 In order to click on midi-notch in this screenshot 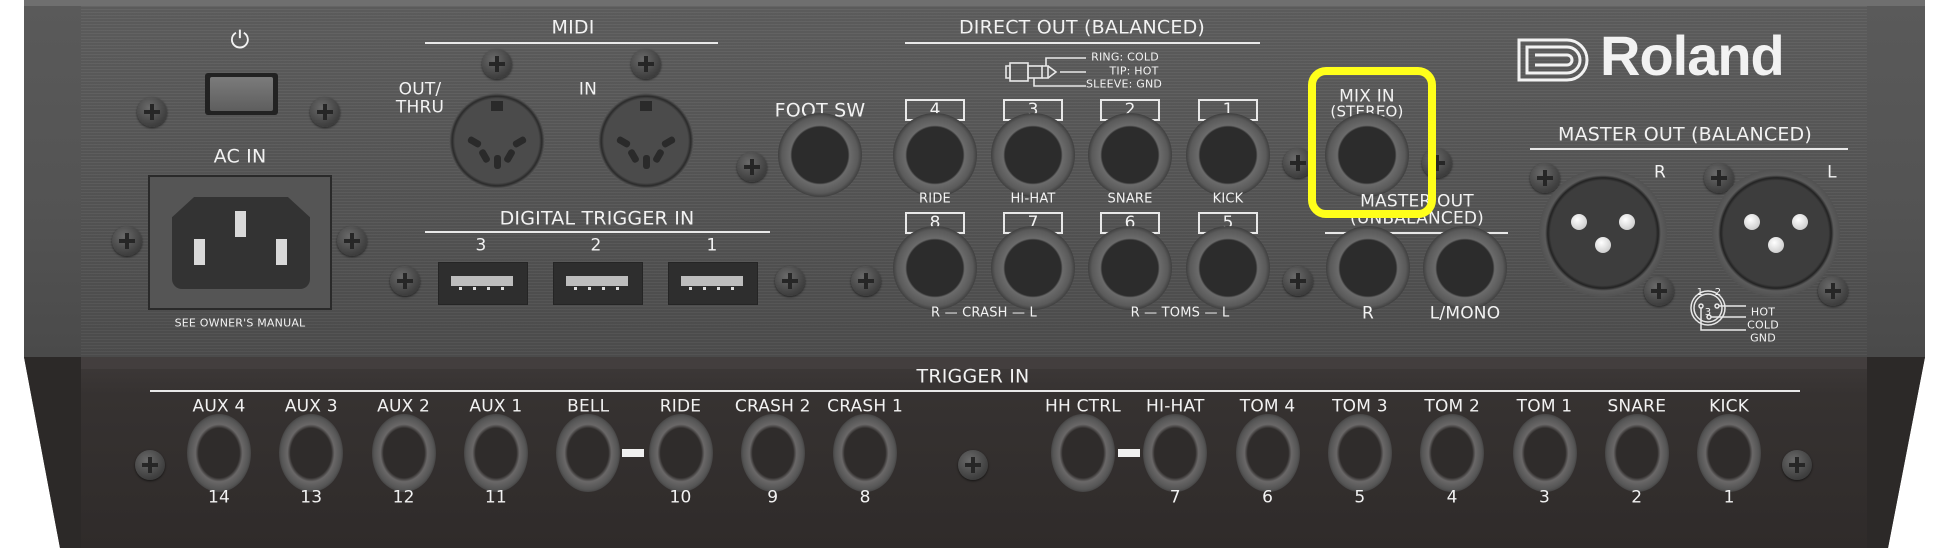, I will do `click(497, 106)`.